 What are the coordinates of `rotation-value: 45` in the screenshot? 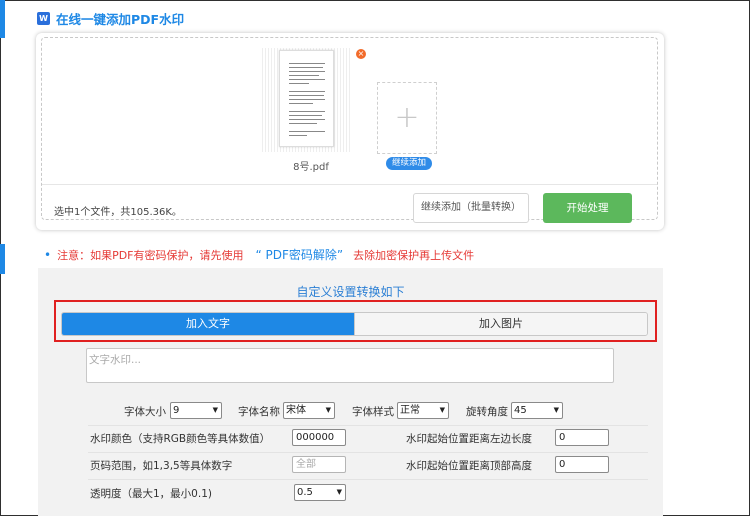 It's located at (520, 410).